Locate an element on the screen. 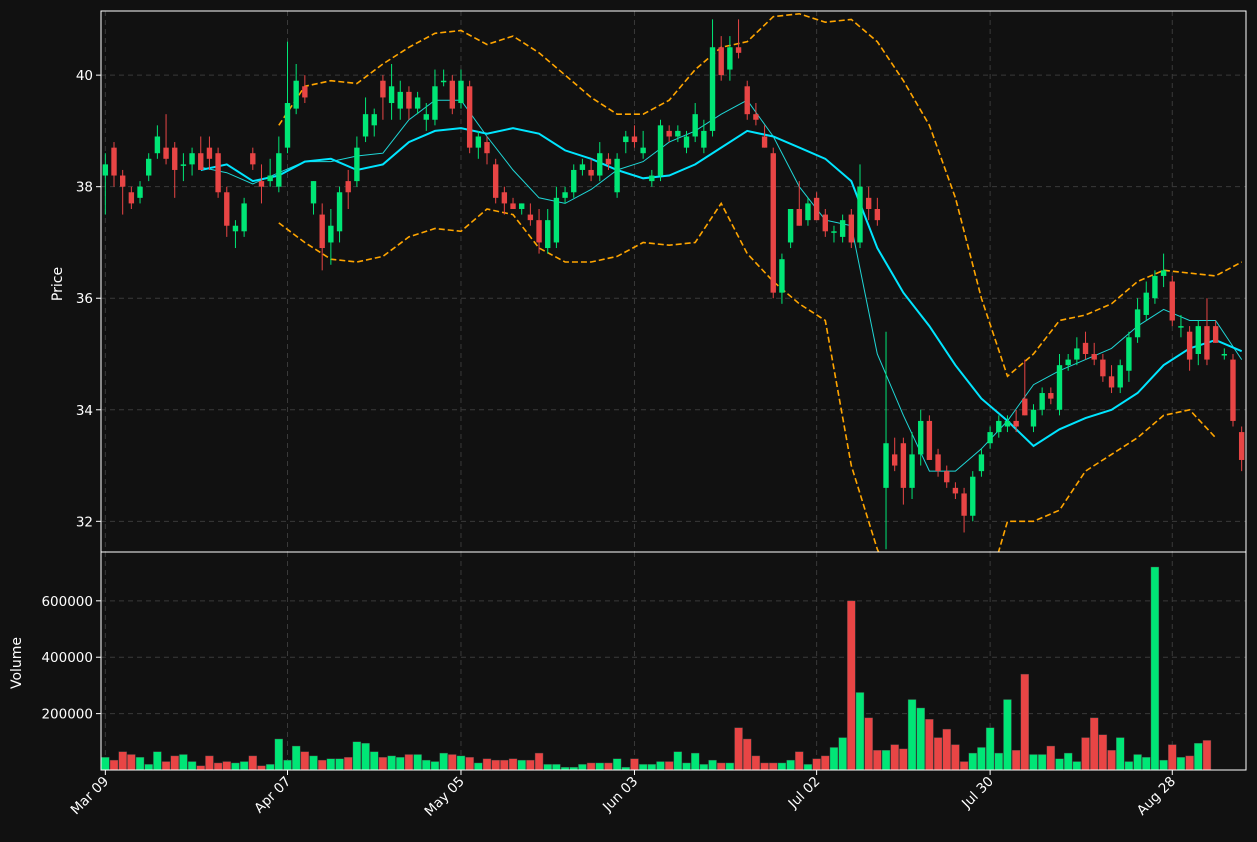  volume-axis-label: Volume is located at coordinates (17, 663).